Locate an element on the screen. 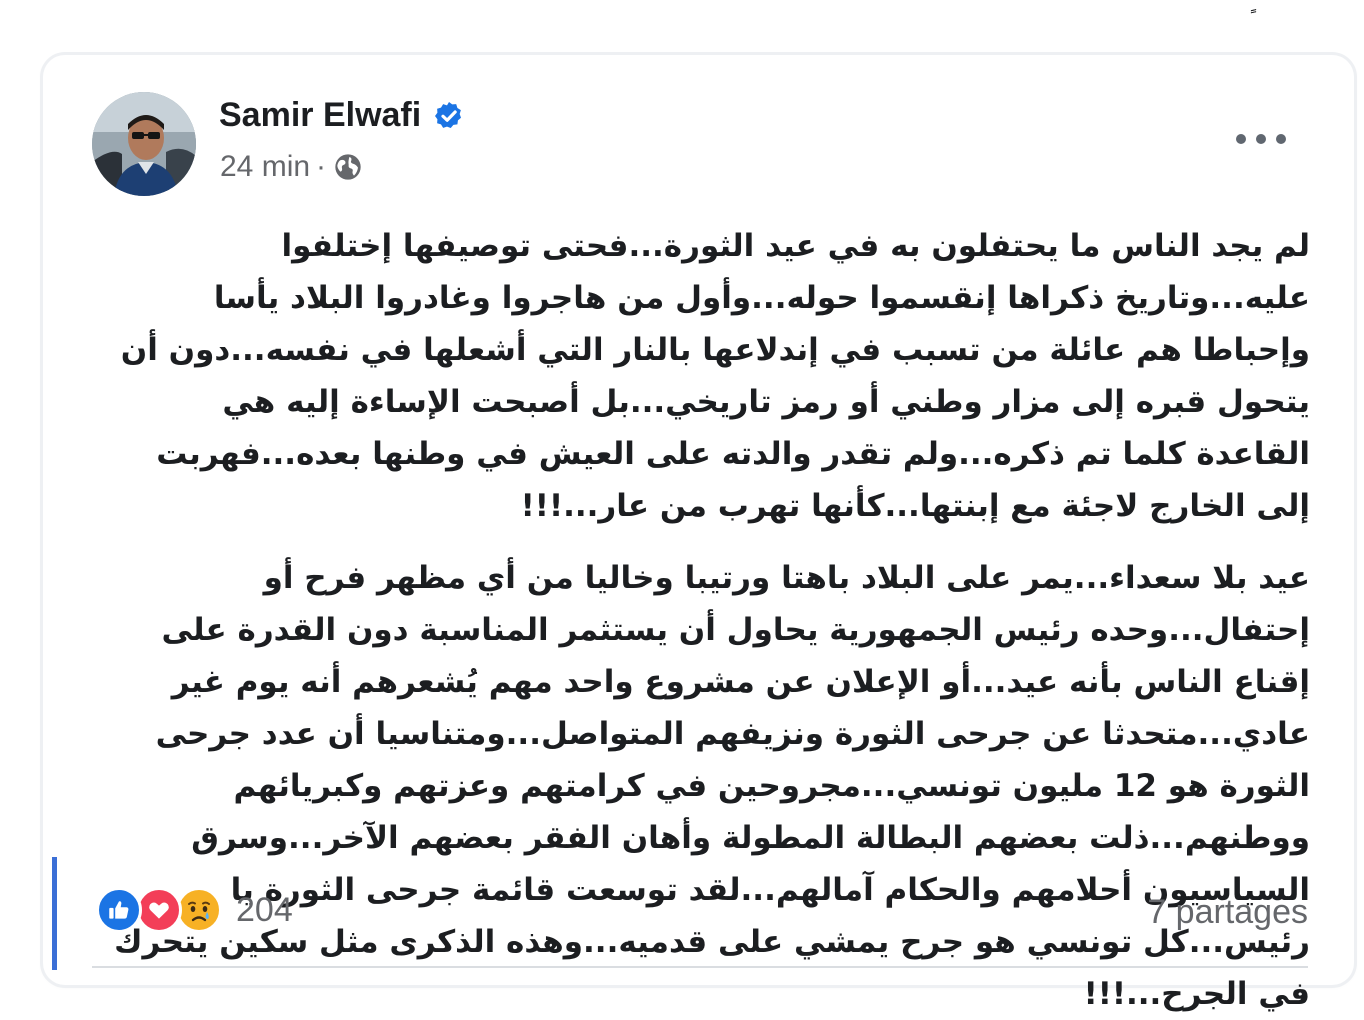 This screenshot has height=1020, width=1364. shares-count-link: 7 partages is located at coordinates (1227, 912).